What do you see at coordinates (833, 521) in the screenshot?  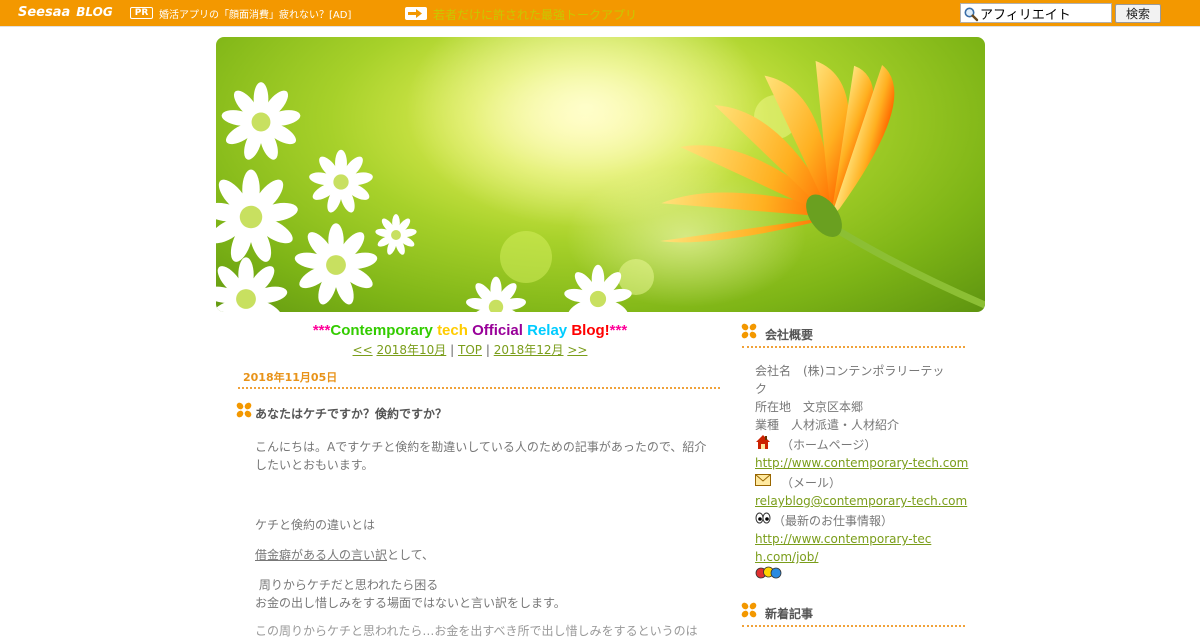 I see `jobs-label: （最新のお仕事情報）` at bounding box center [833, 521].